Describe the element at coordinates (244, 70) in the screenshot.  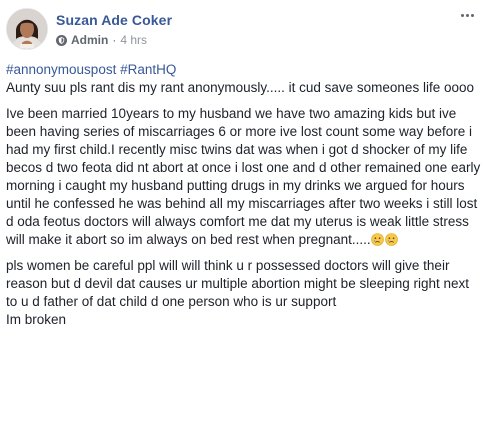
I see `hashtag-line: #annonymouspost #RantHQ` at that location.